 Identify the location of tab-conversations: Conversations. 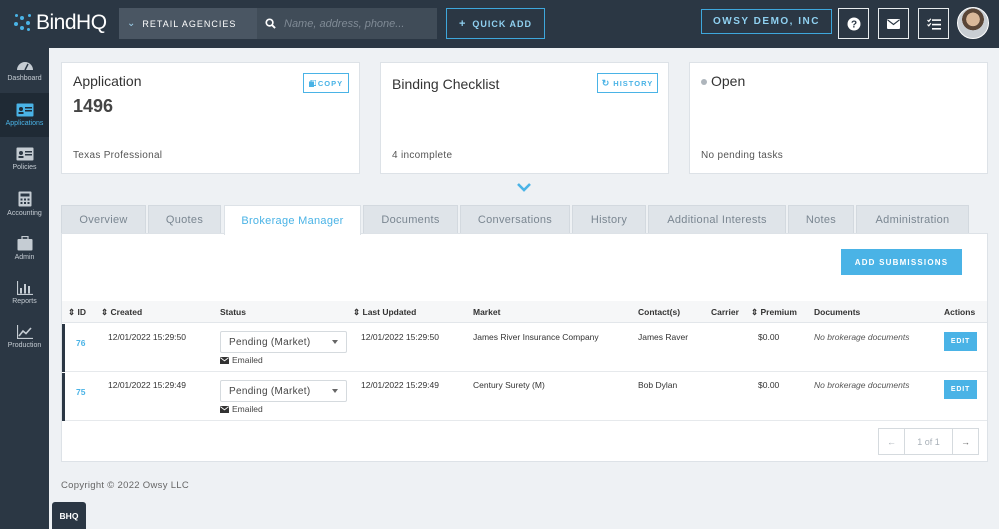
(515, 219).